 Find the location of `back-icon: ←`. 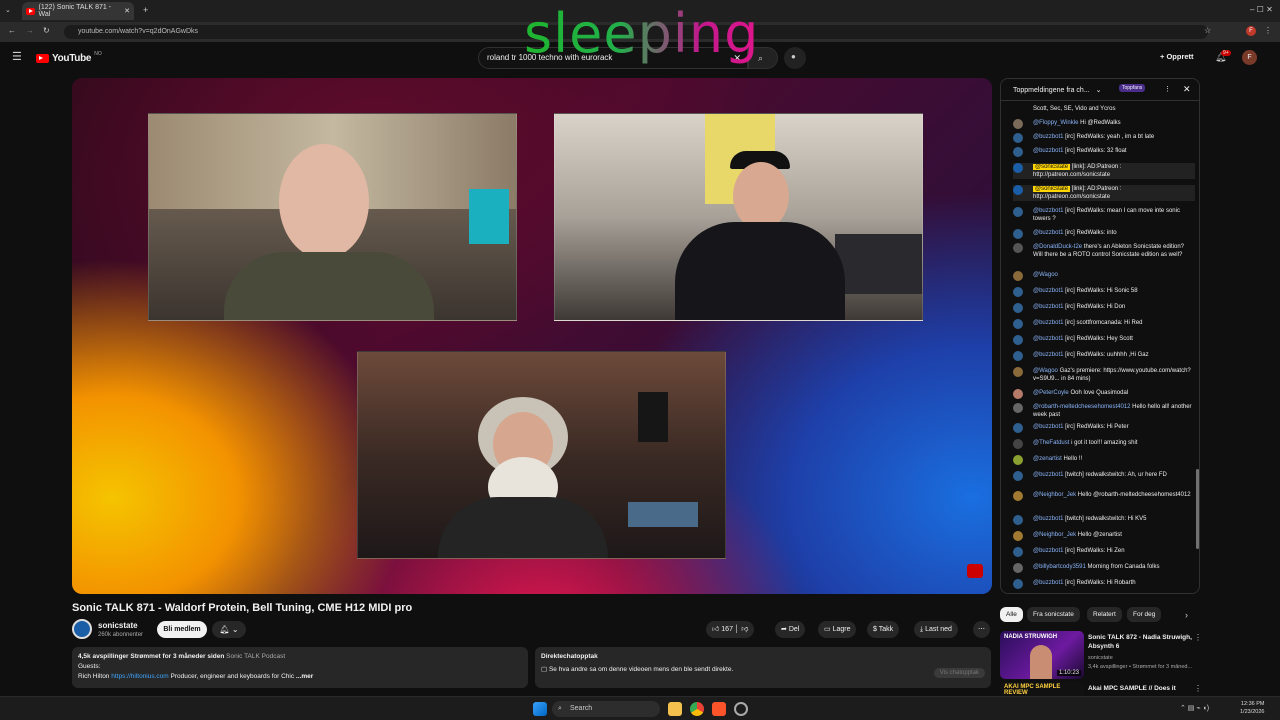

back-icon: ← is located at coordinates (12, 31).